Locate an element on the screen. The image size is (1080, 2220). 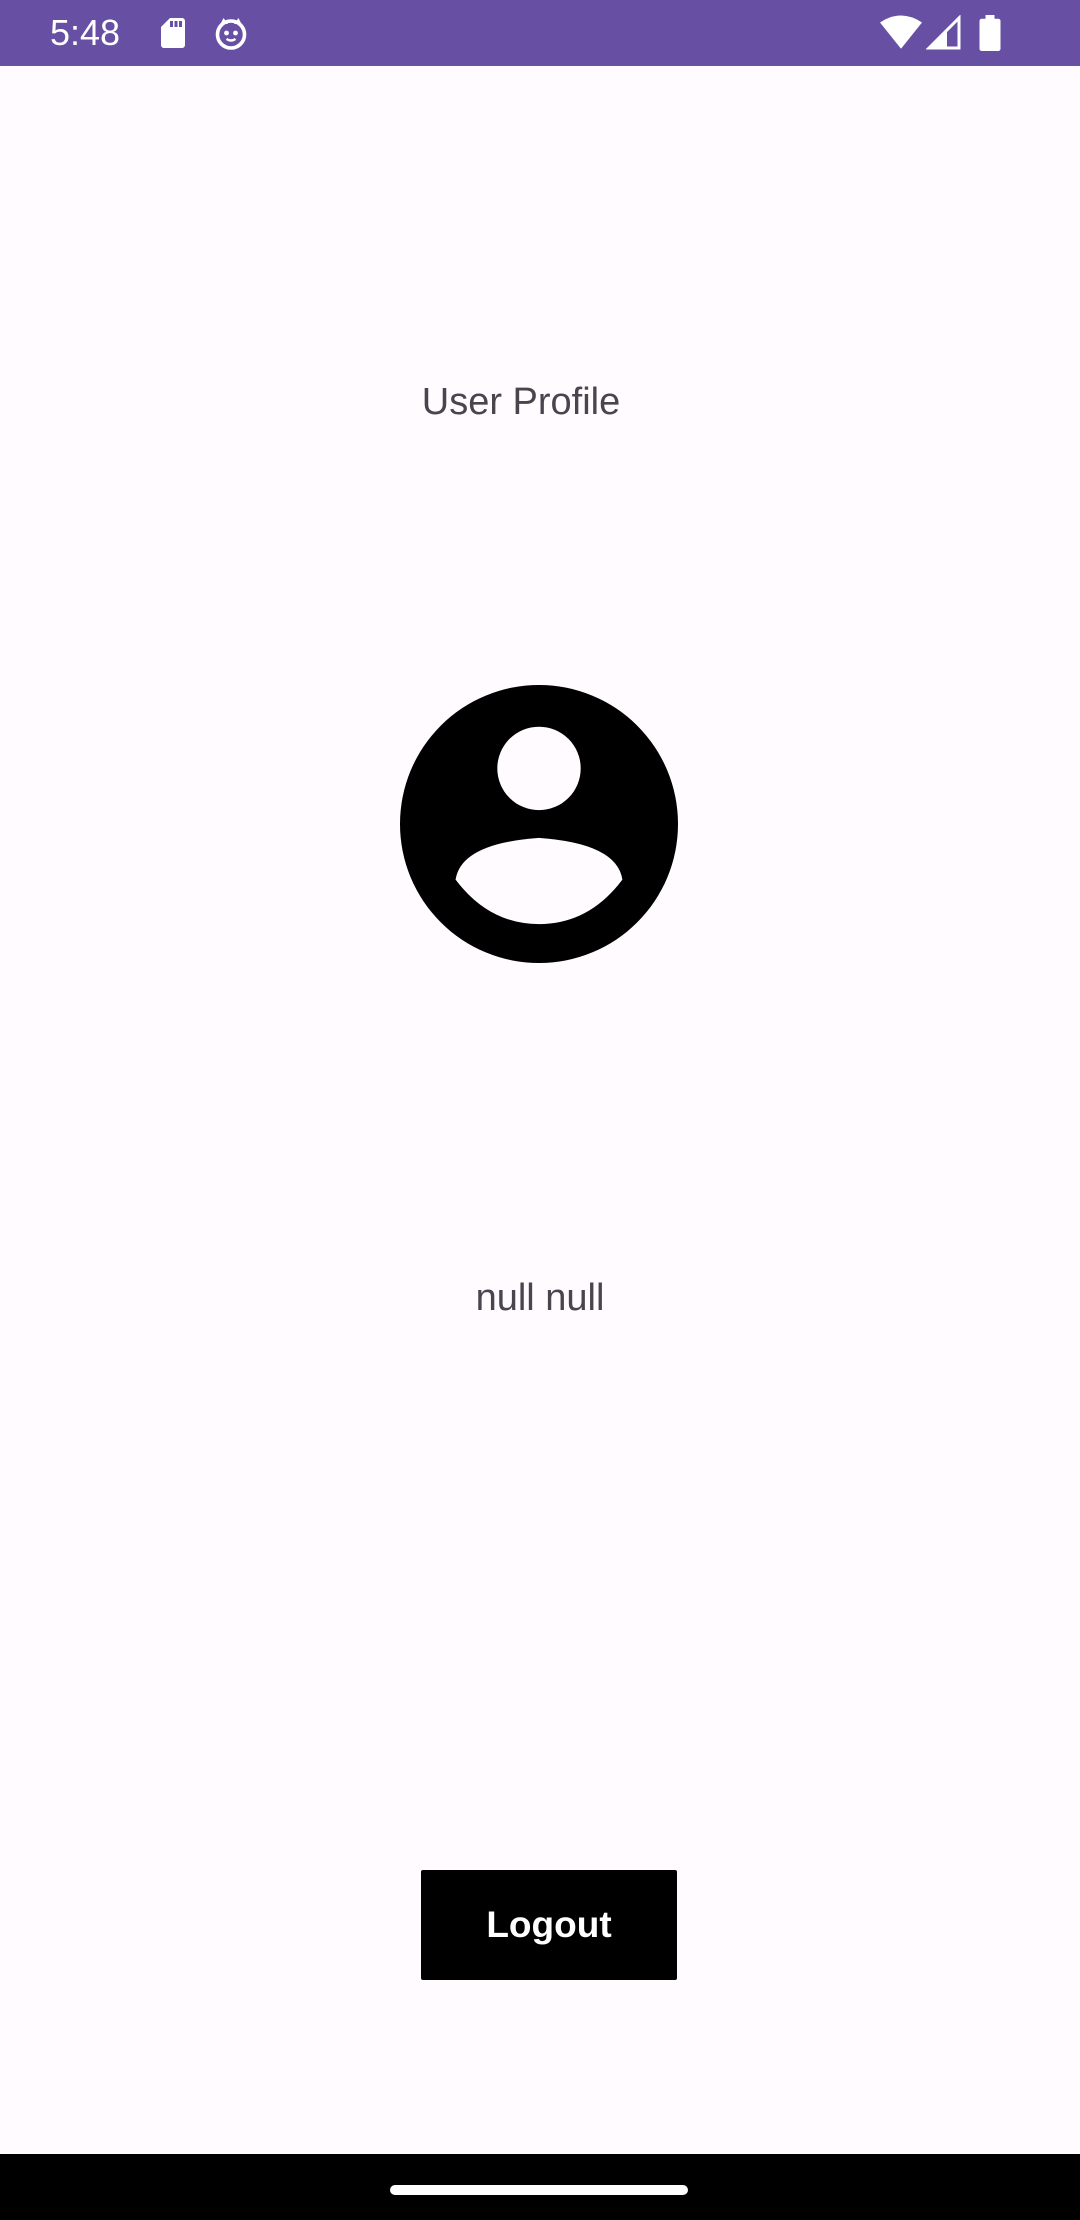
wifi-icon is located at coordinates (901, 32).